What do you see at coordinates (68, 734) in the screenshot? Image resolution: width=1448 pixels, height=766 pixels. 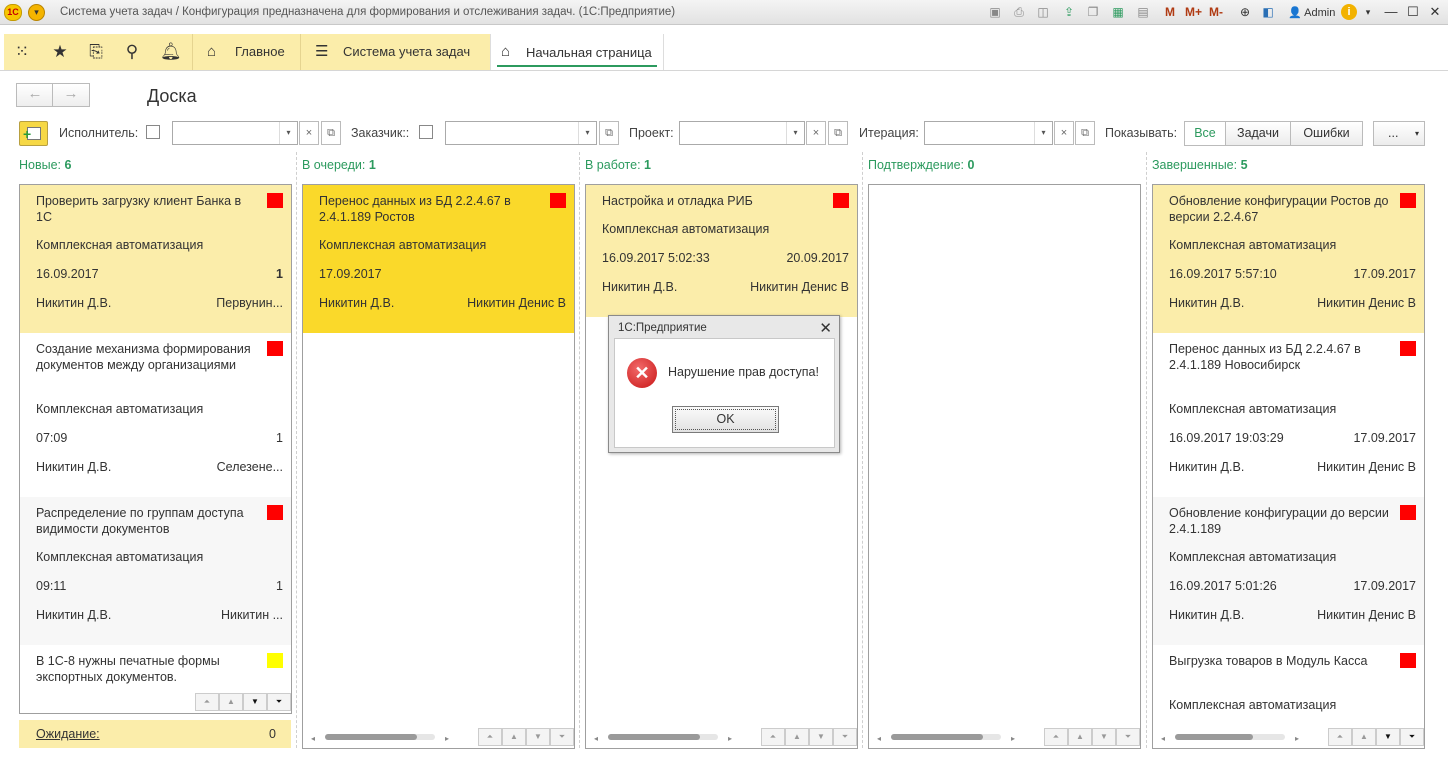 I see `waiting-link: Ожидание:` at bounding box center [68, 734].